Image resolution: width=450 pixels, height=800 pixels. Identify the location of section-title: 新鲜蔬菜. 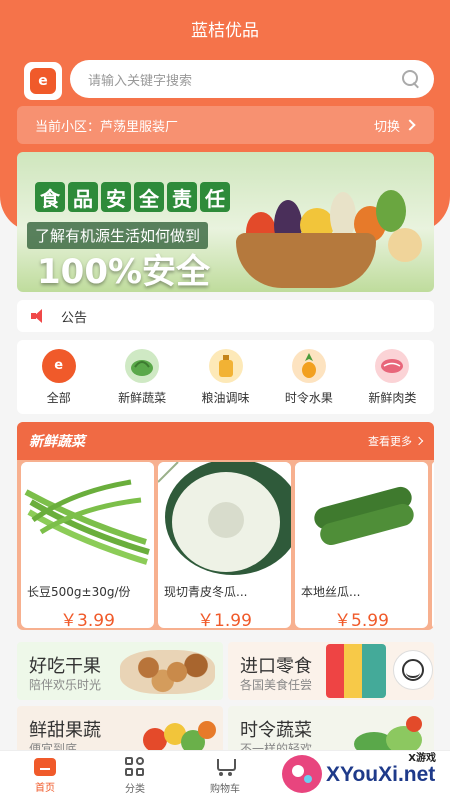
(57, 442).